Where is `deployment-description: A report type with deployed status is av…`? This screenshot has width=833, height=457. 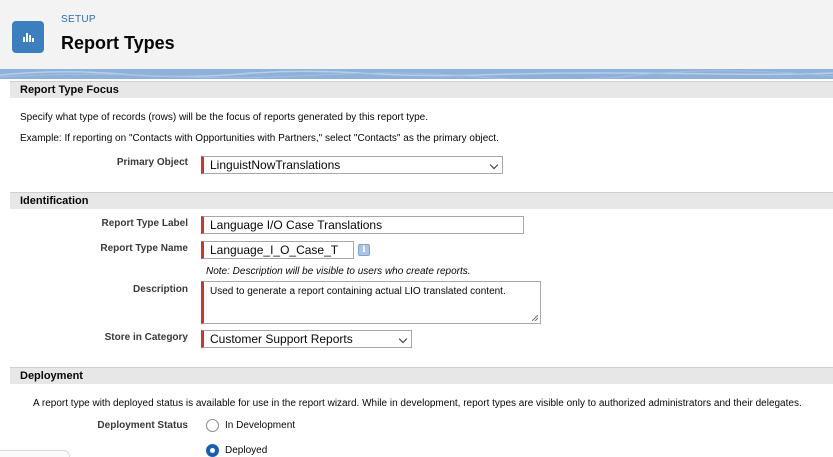 deployment-description: A report type with deployed status is av… is located at coordinates (417, 403).